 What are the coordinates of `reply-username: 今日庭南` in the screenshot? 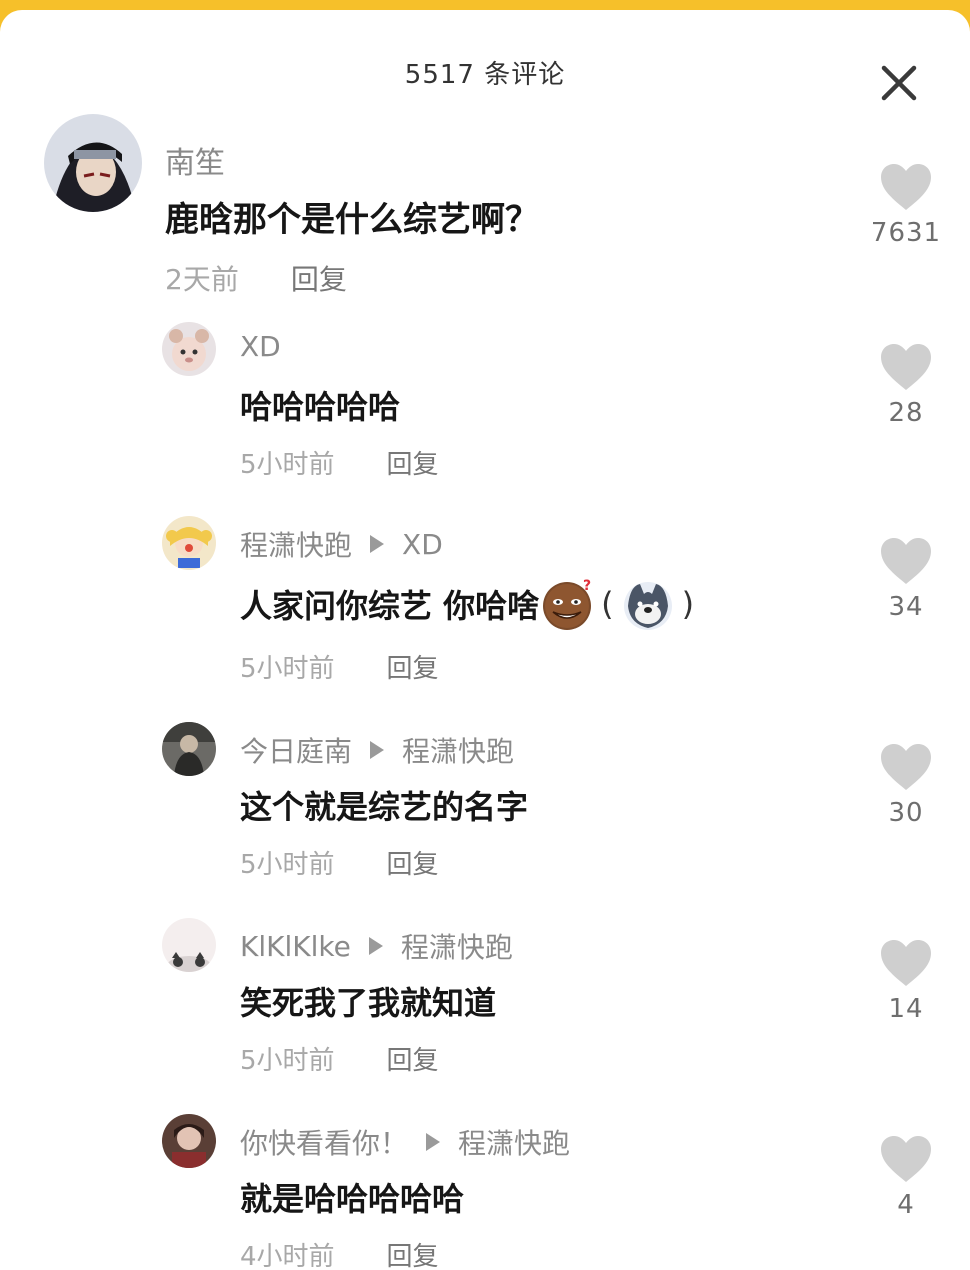 It's located at (296, 750).